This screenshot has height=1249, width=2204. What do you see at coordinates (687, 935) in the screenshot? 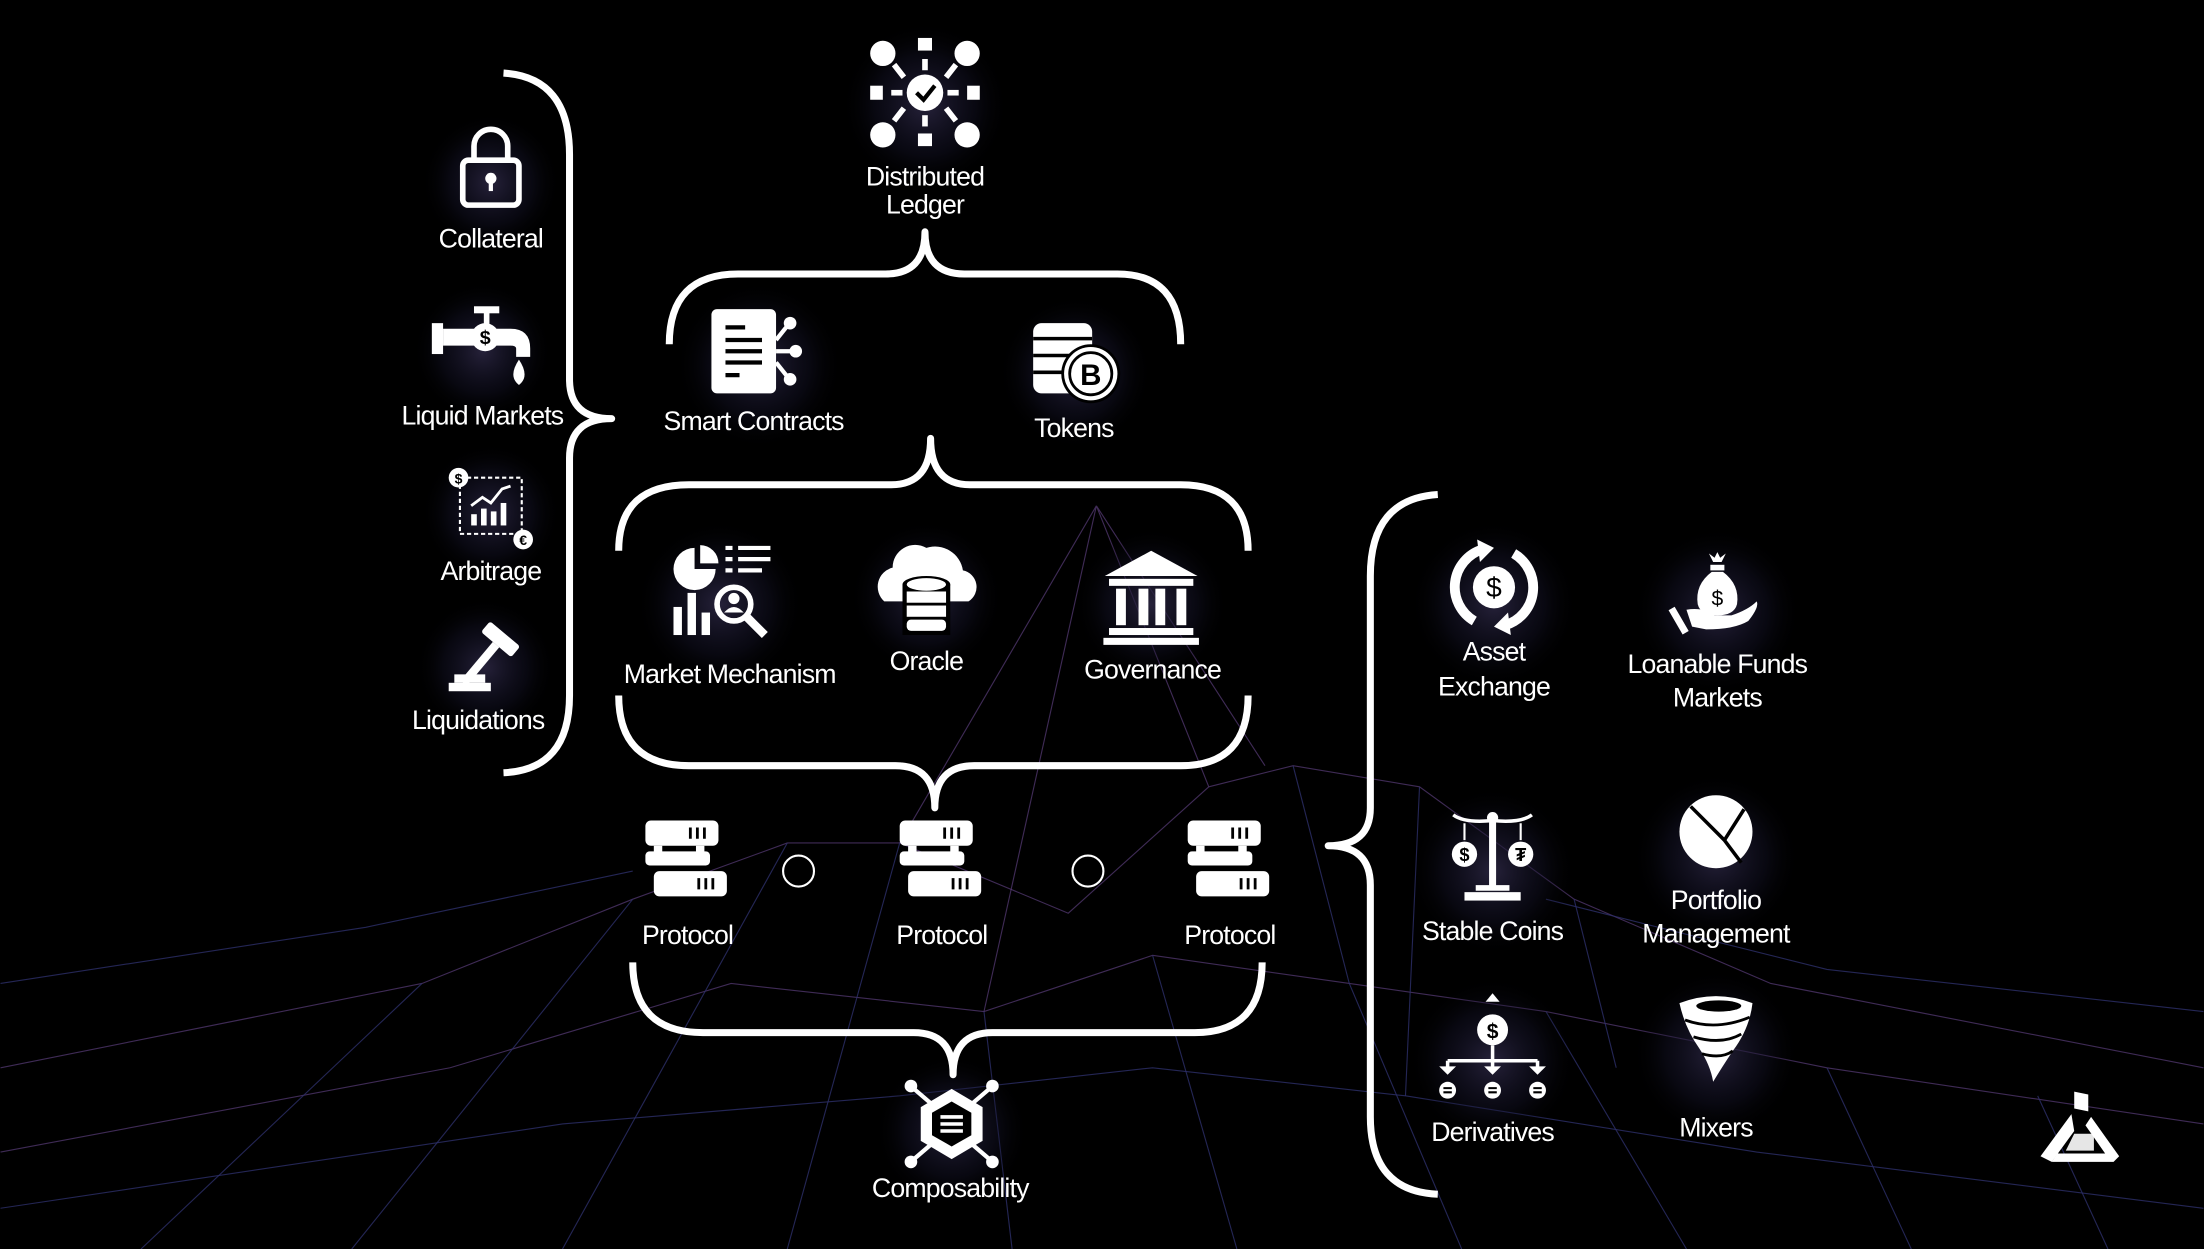
I see `protocol-label-1: Protocol` at bounding box center [687, 935].